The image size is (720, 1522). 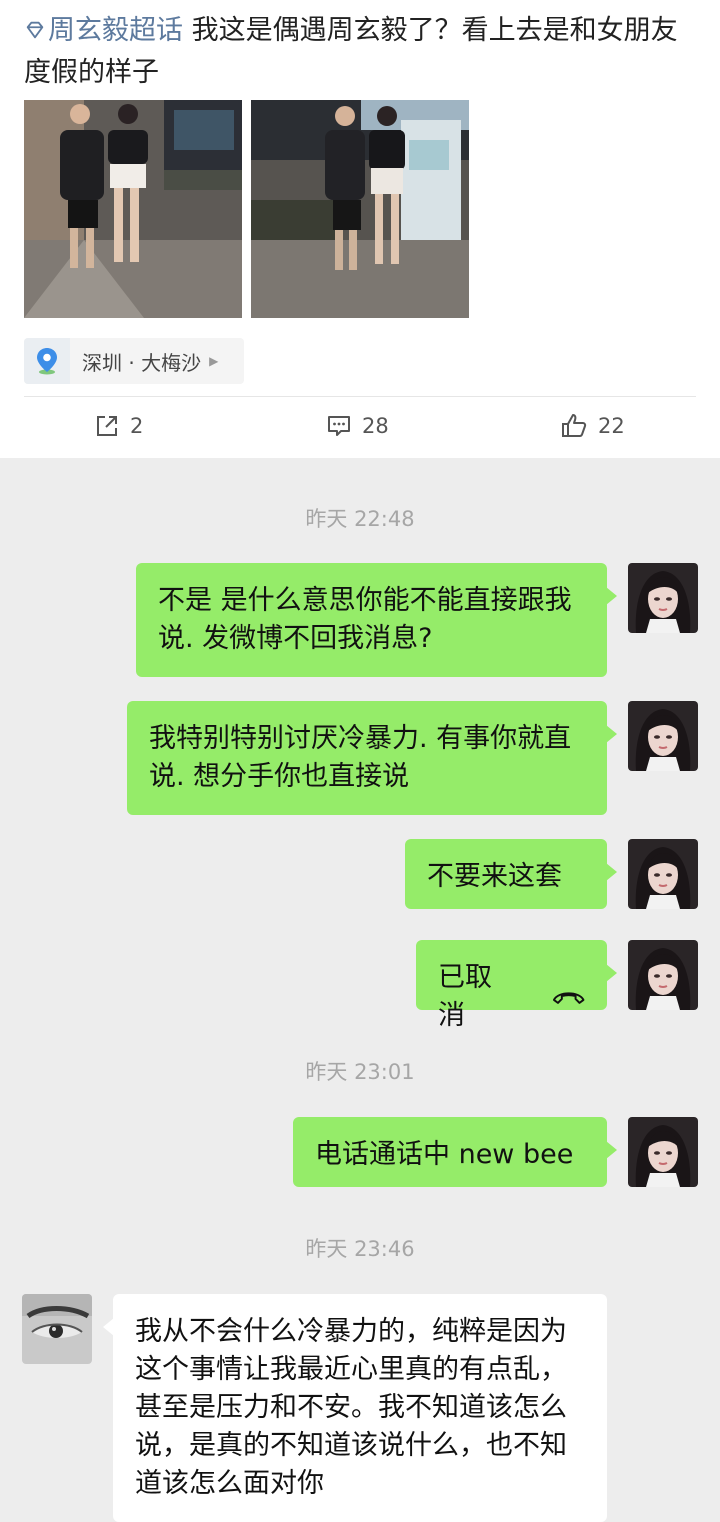 What do you see at coordinates (372, 758) in the screenshot?
I see `message-bubble-sent: 我特别特别讨厌冷暴力. 有事你就直说. 想分手你也直接说` at bounding box center [372, 758].